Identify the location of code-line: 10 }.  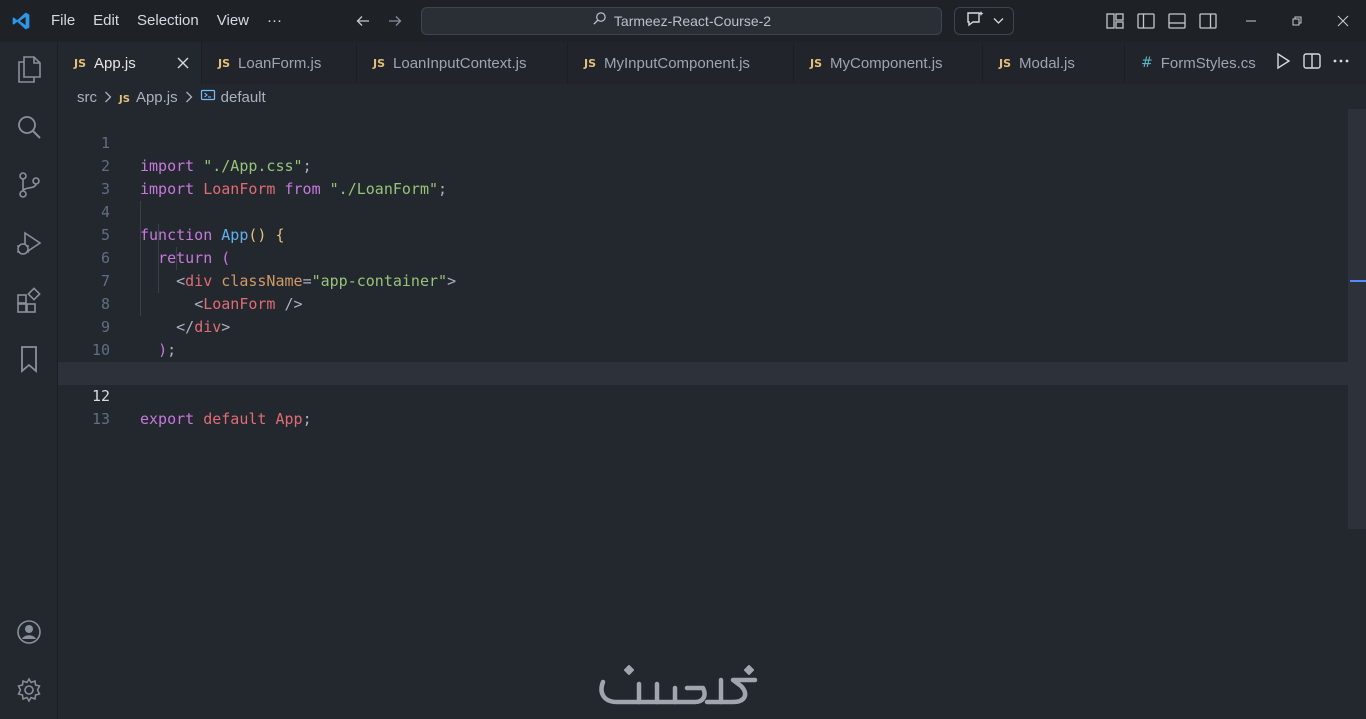
(703, 349).